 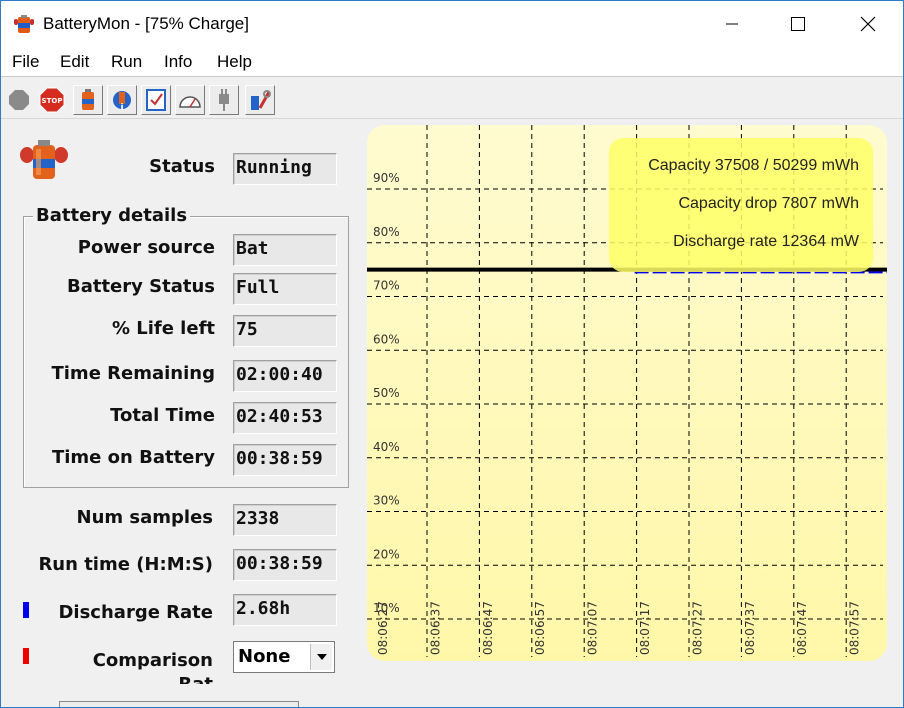 I want to click on life-left-label: % Life left, so click(x=163, y=328).